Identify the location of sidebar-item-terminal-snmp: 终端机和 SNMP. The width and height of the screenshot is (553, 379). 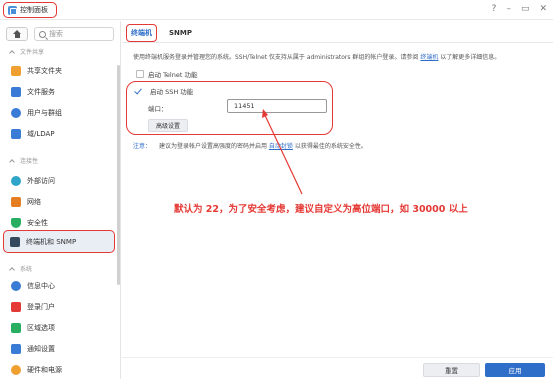
(59, 241).